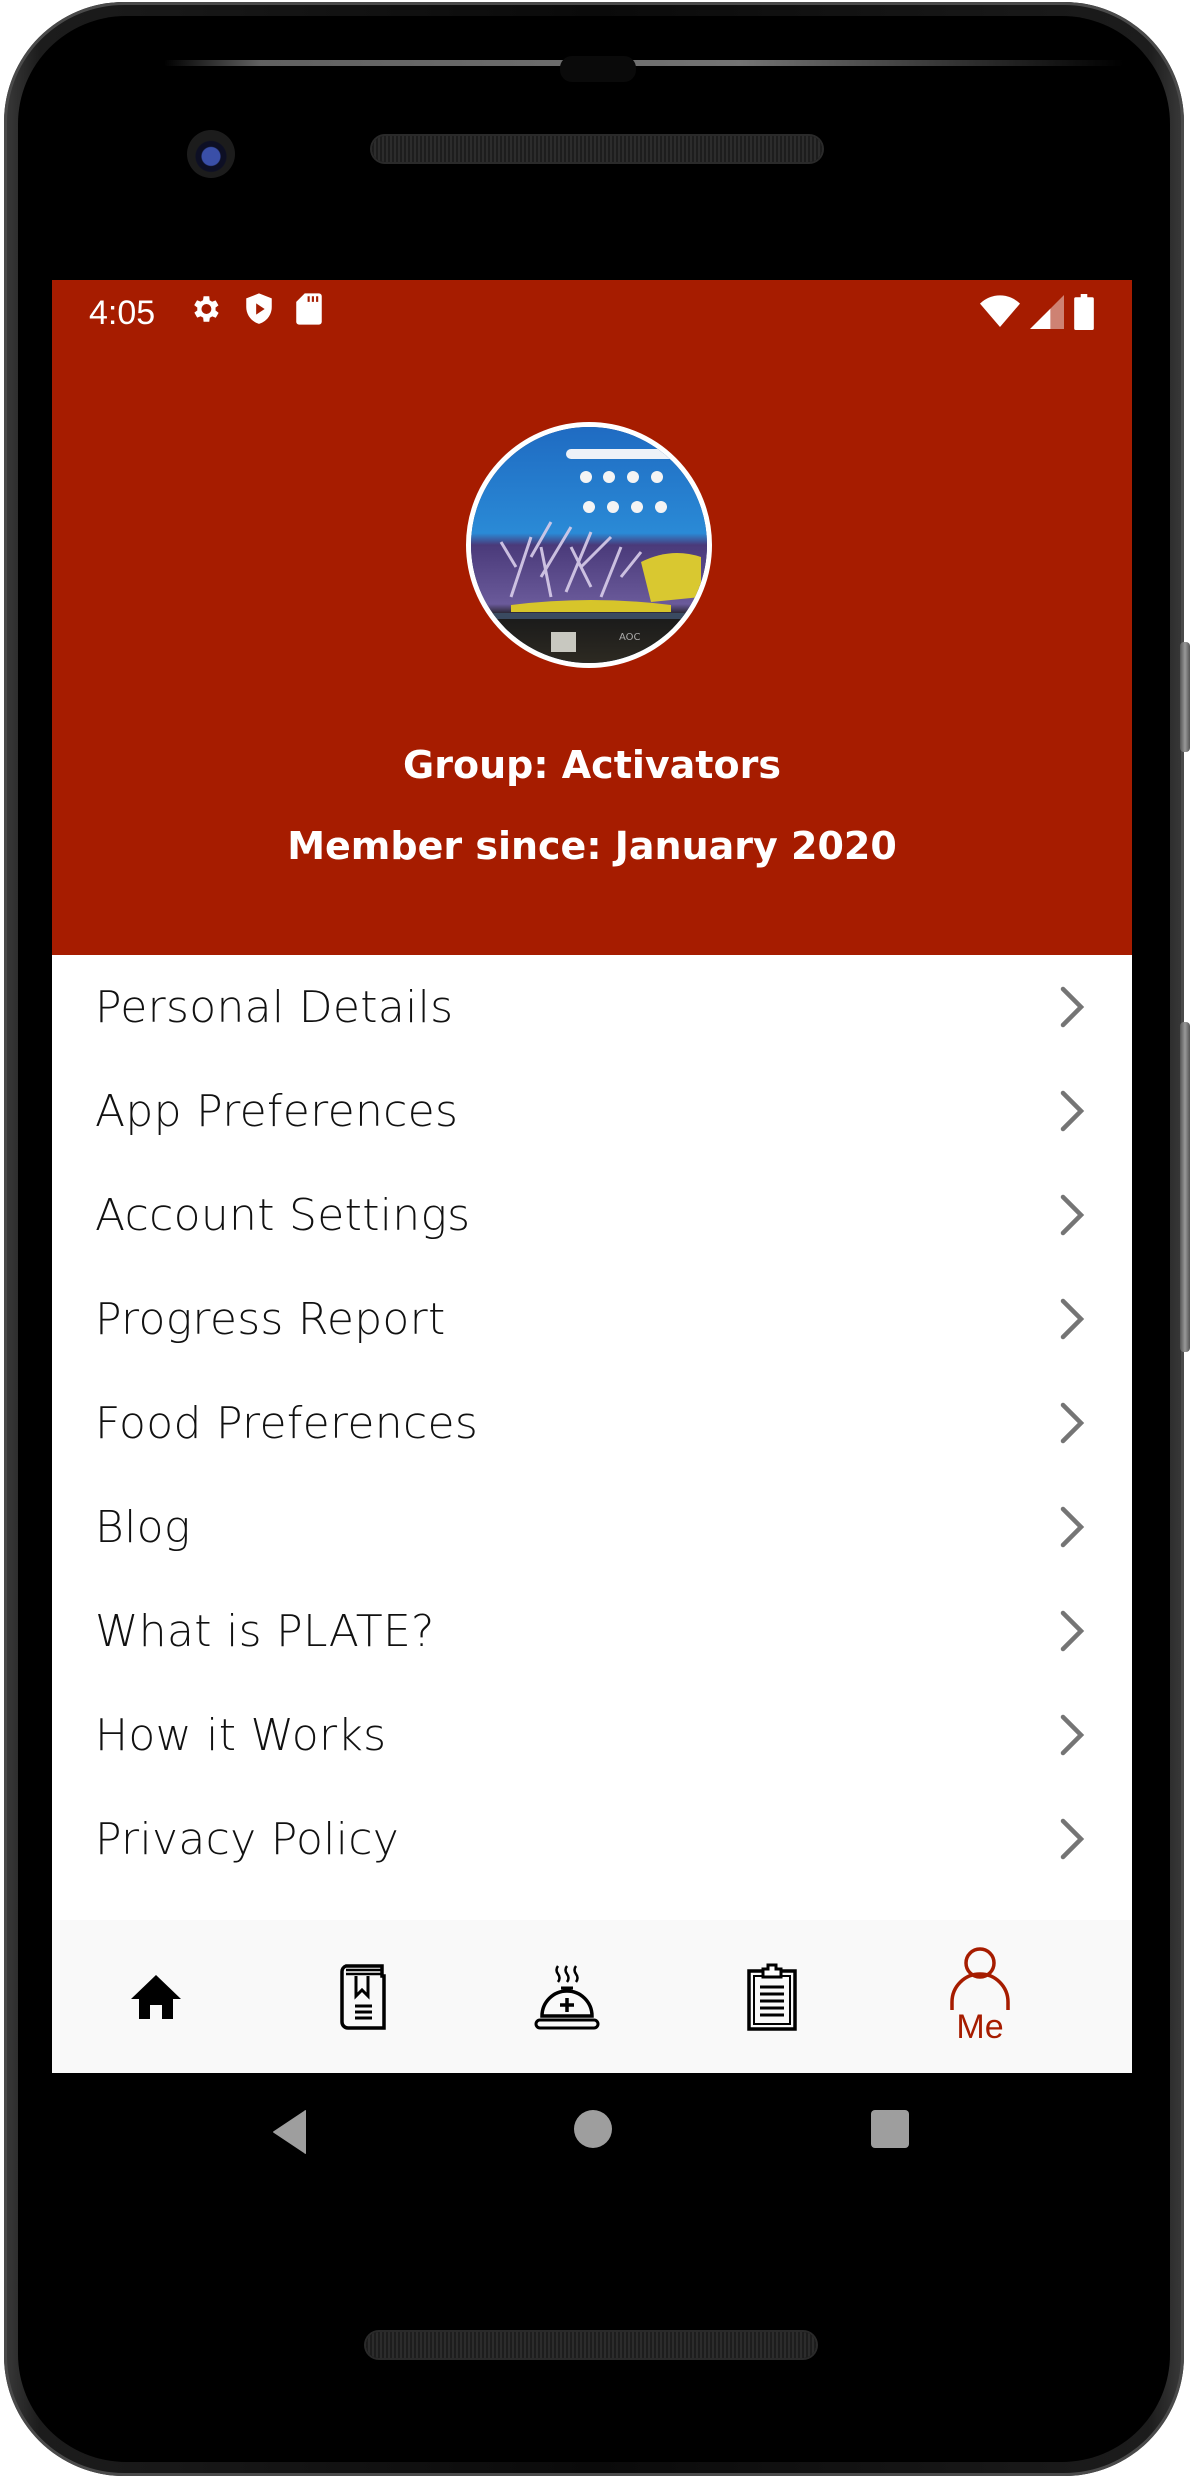 The image size is (1194, 2480). Describe the element at coordinates (592, 1215) in the screenshot. I see `menu-item-account-settings: Account Settings` at that location.